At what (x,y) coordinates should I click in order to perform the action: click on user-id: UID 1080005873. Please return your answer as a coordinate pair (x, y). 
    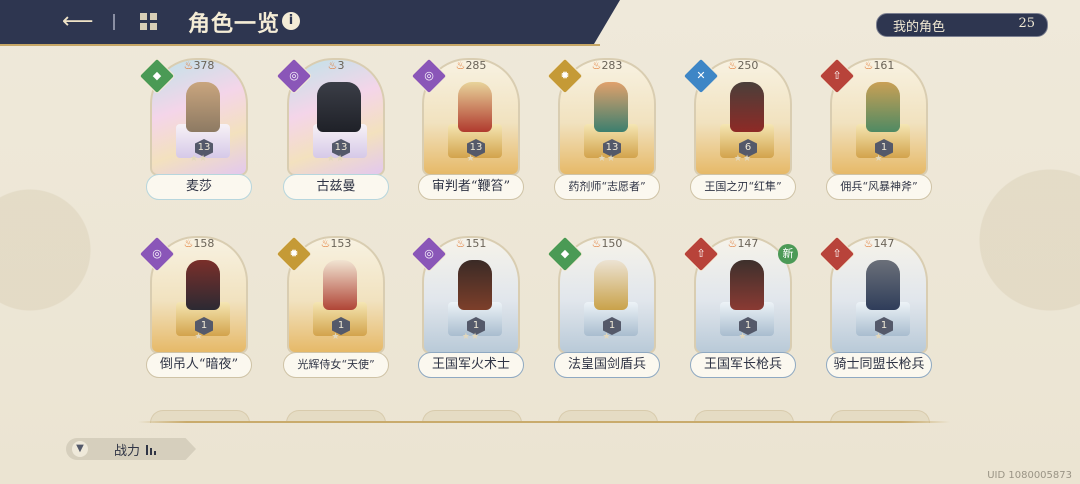
    Looking at the image, I should click on (1029, 475).